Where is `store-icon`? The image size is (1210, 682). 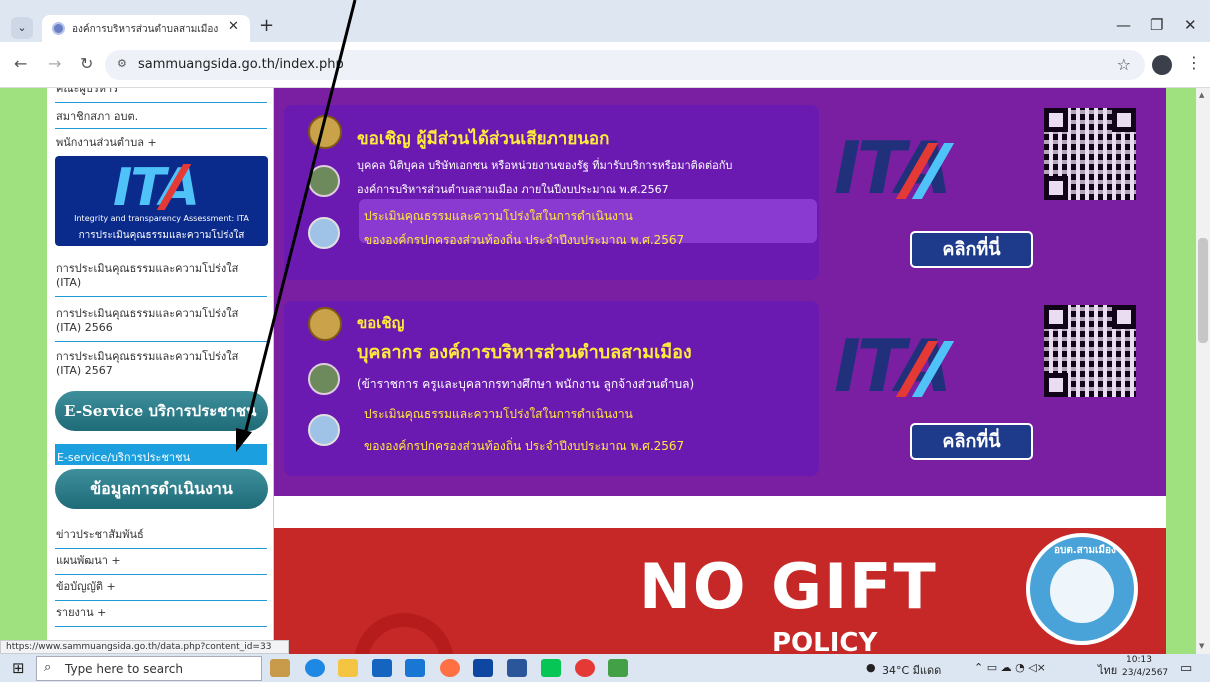
store-icon is located at coordinates (382, 668).